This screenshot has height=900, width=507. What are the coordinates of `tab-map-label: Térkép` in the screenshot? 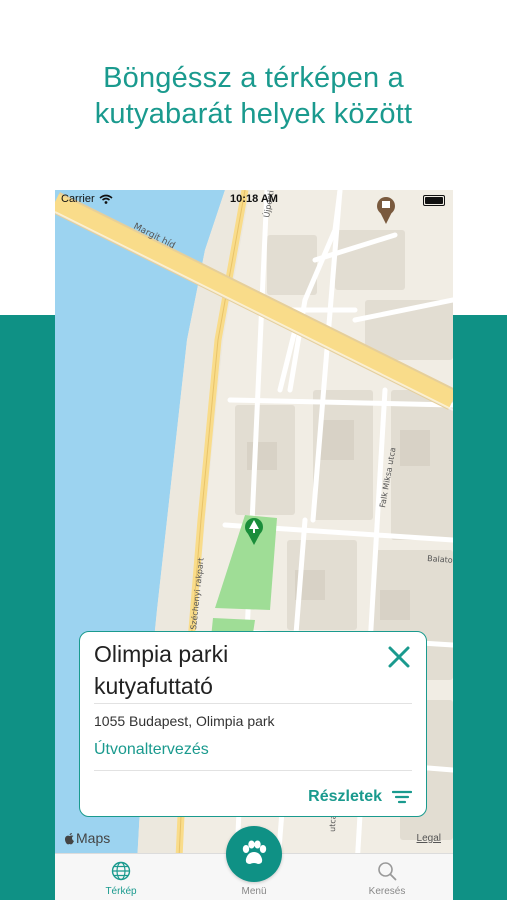 It's located at (121, 891).